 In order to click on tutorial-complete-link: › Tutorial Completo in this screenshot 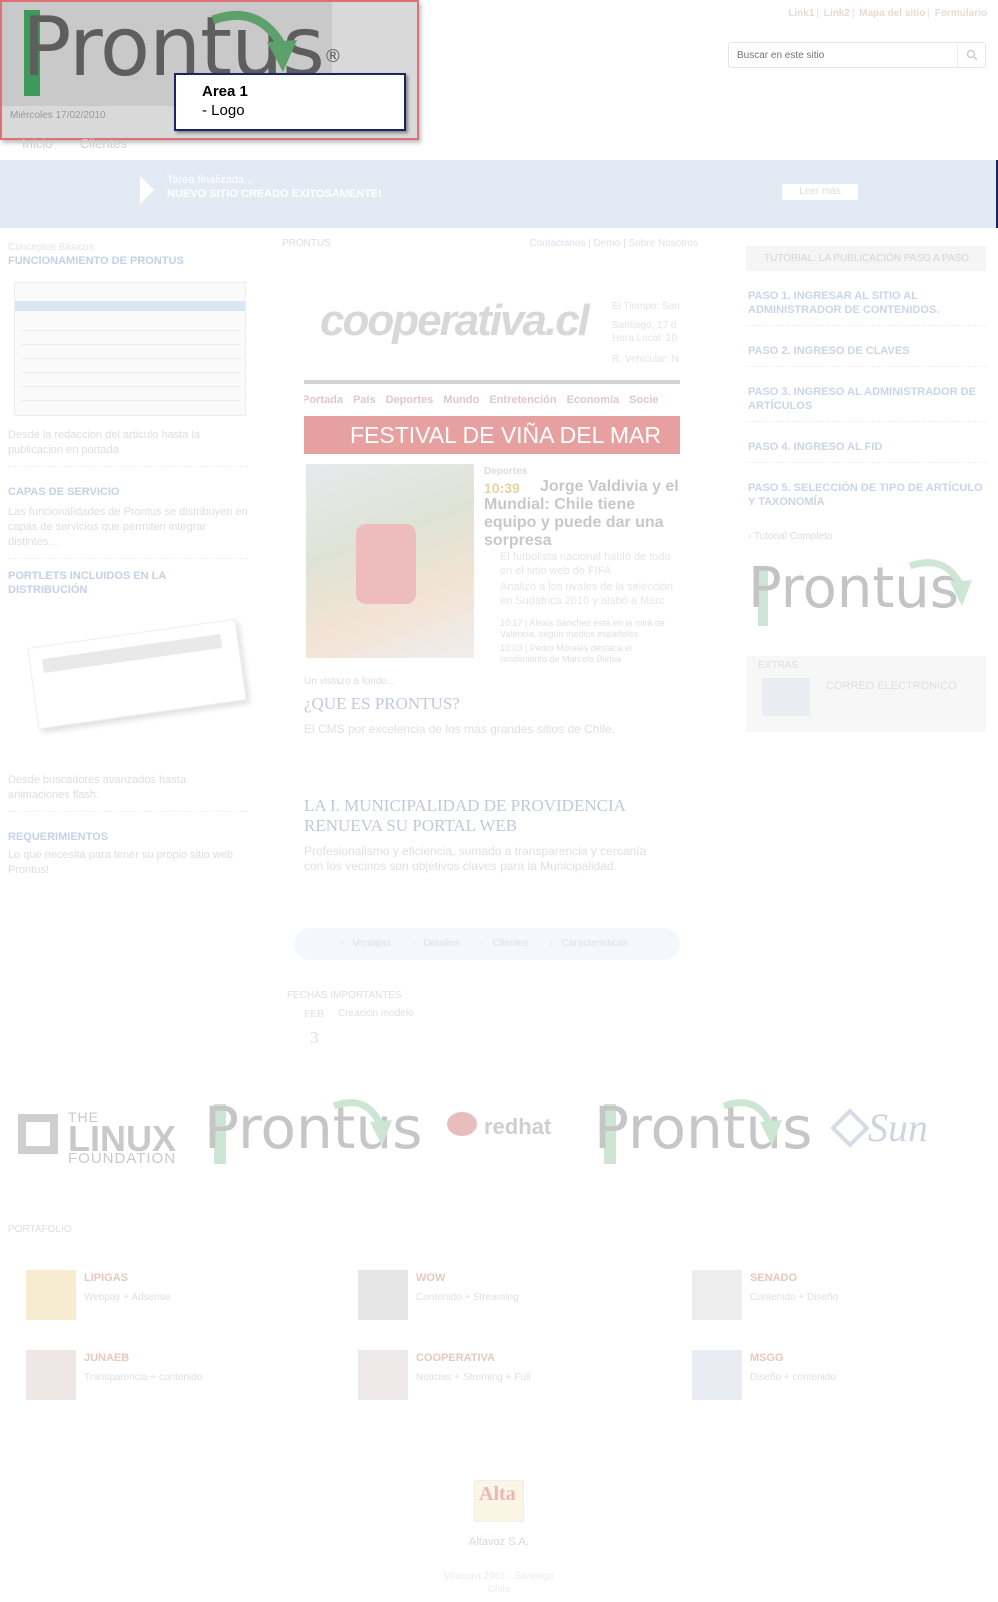, I will do `click(867, 536)`.